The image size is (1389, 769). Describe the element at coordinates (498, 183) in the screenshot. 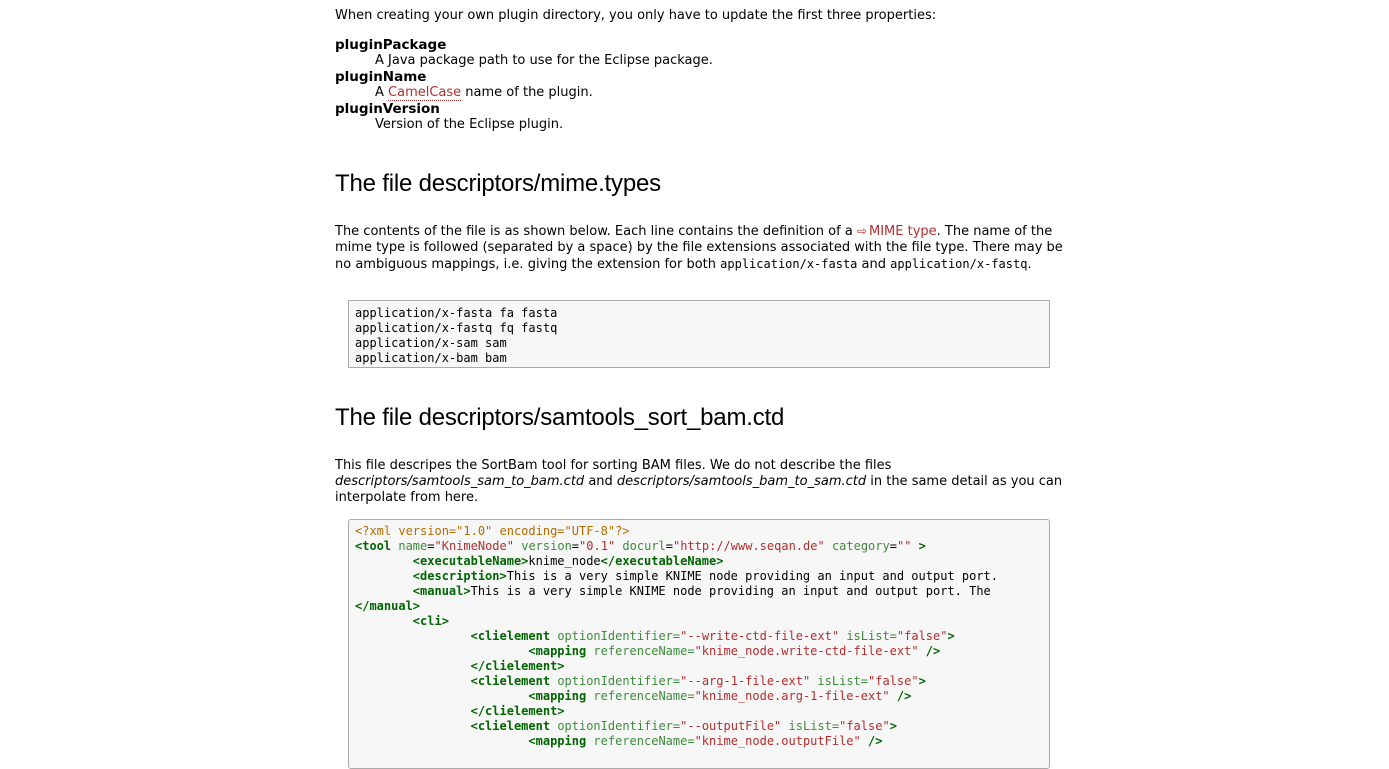

I see `section-heading-mime: The file descriptors/mime.types` at that location.